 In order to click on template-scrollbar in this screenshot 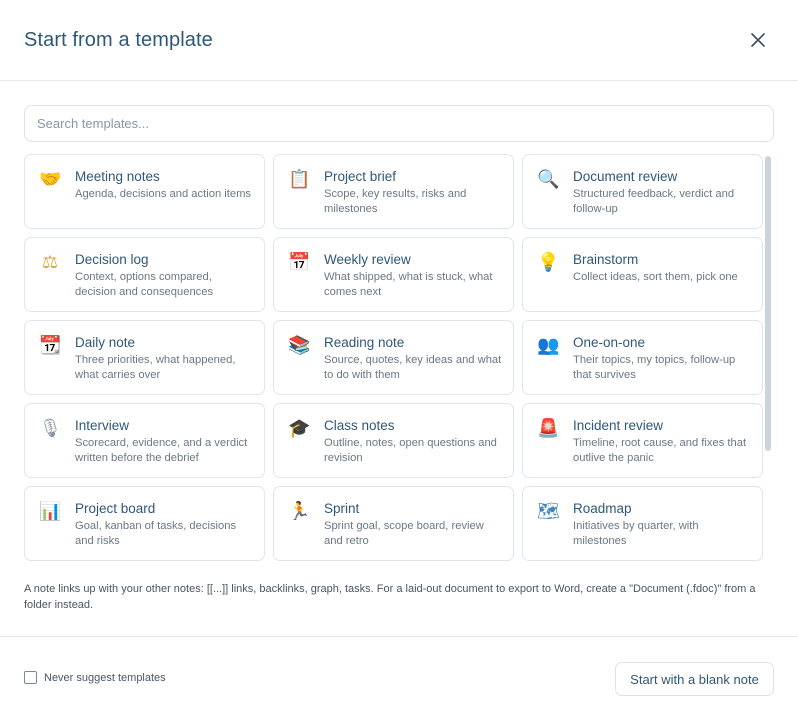, I will do `click(768, 358)`.